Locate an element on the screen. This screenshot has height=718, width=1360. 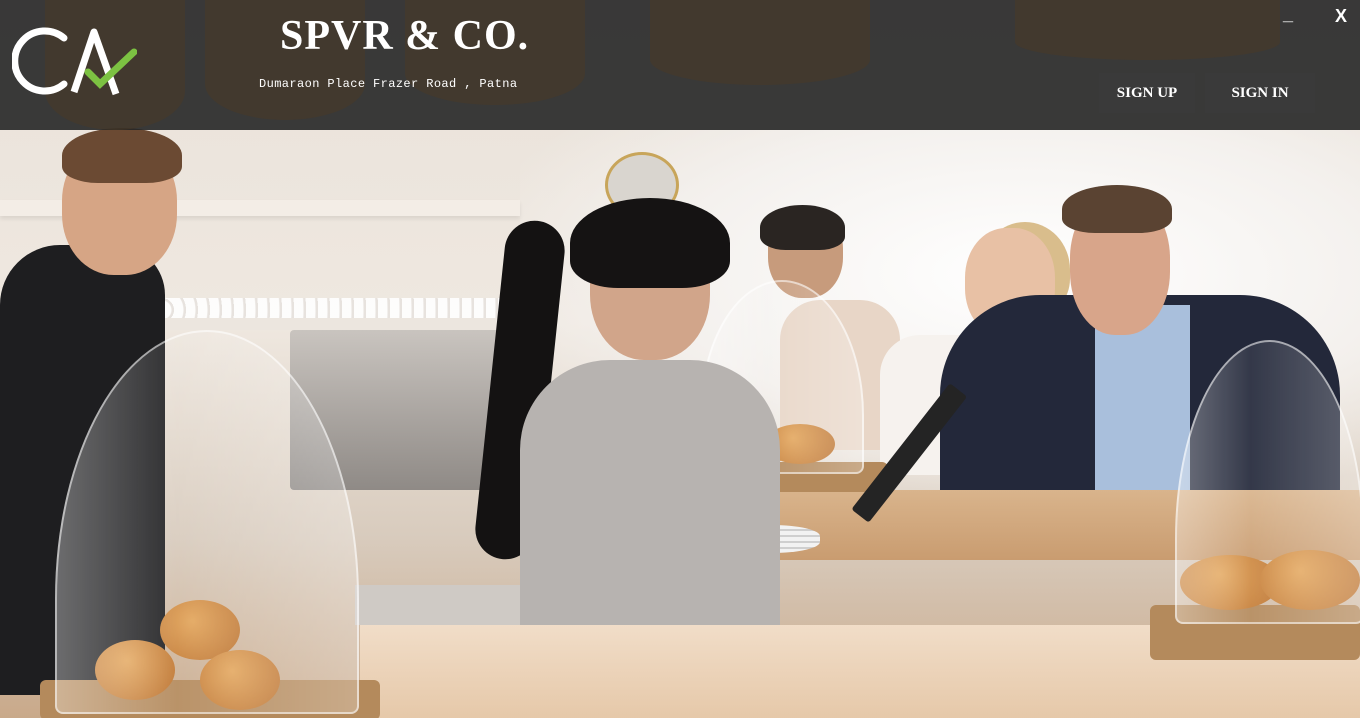
company-address: Dumaraon Place Frazer Road , Patna is located at coordinates (388, 84).